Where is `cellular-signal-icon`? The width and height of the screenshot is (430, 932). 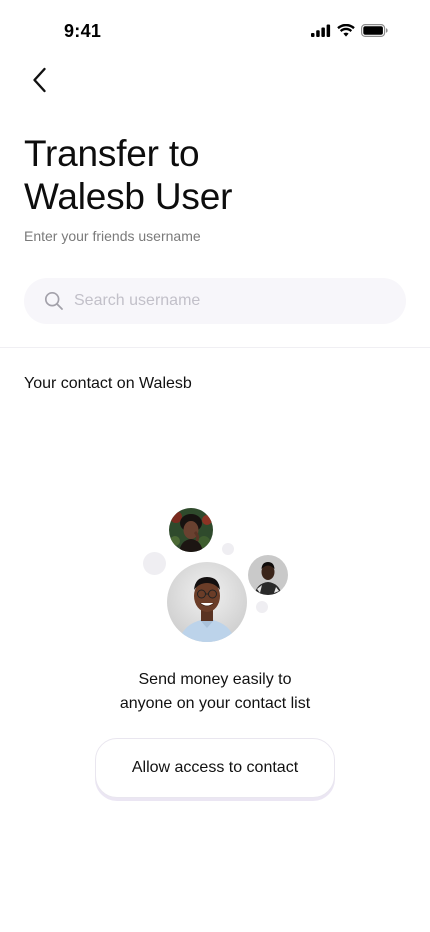
cellular-signal-icon is located at coordinates (321, 30).